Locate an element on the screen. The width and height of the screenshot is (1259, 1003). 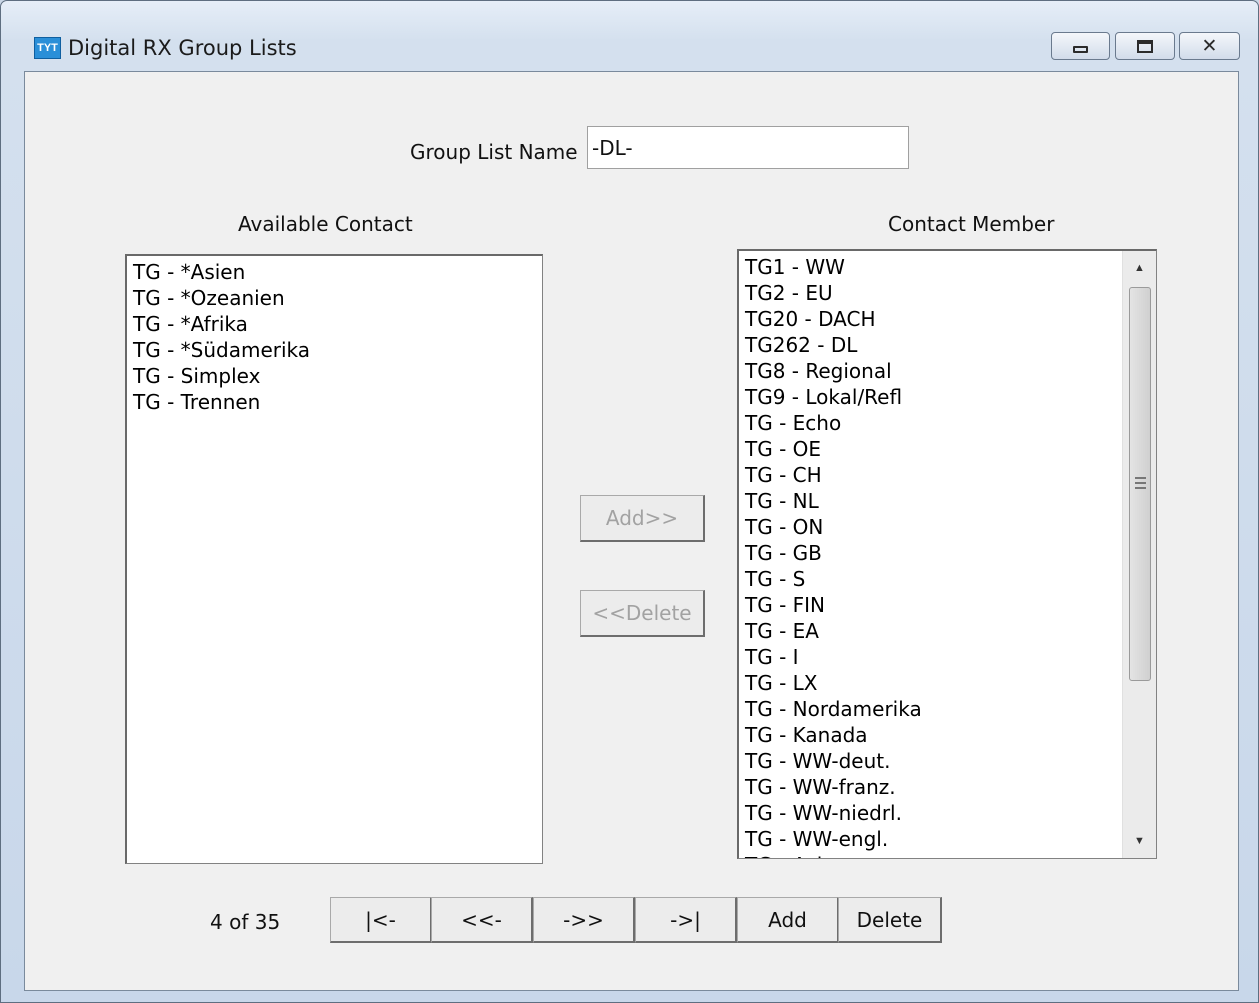
scroll-up-arrow-icon: ▲ is located at coordinates (1139, 268).